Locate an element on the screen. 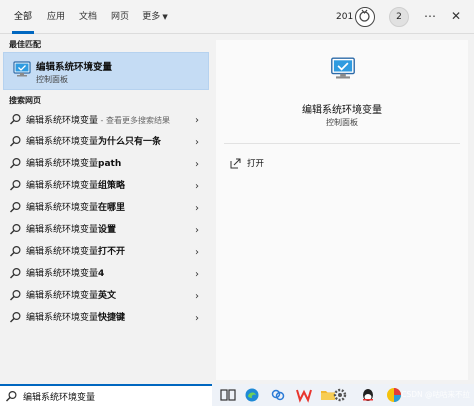  search-box is located at coordinates (106, 395).